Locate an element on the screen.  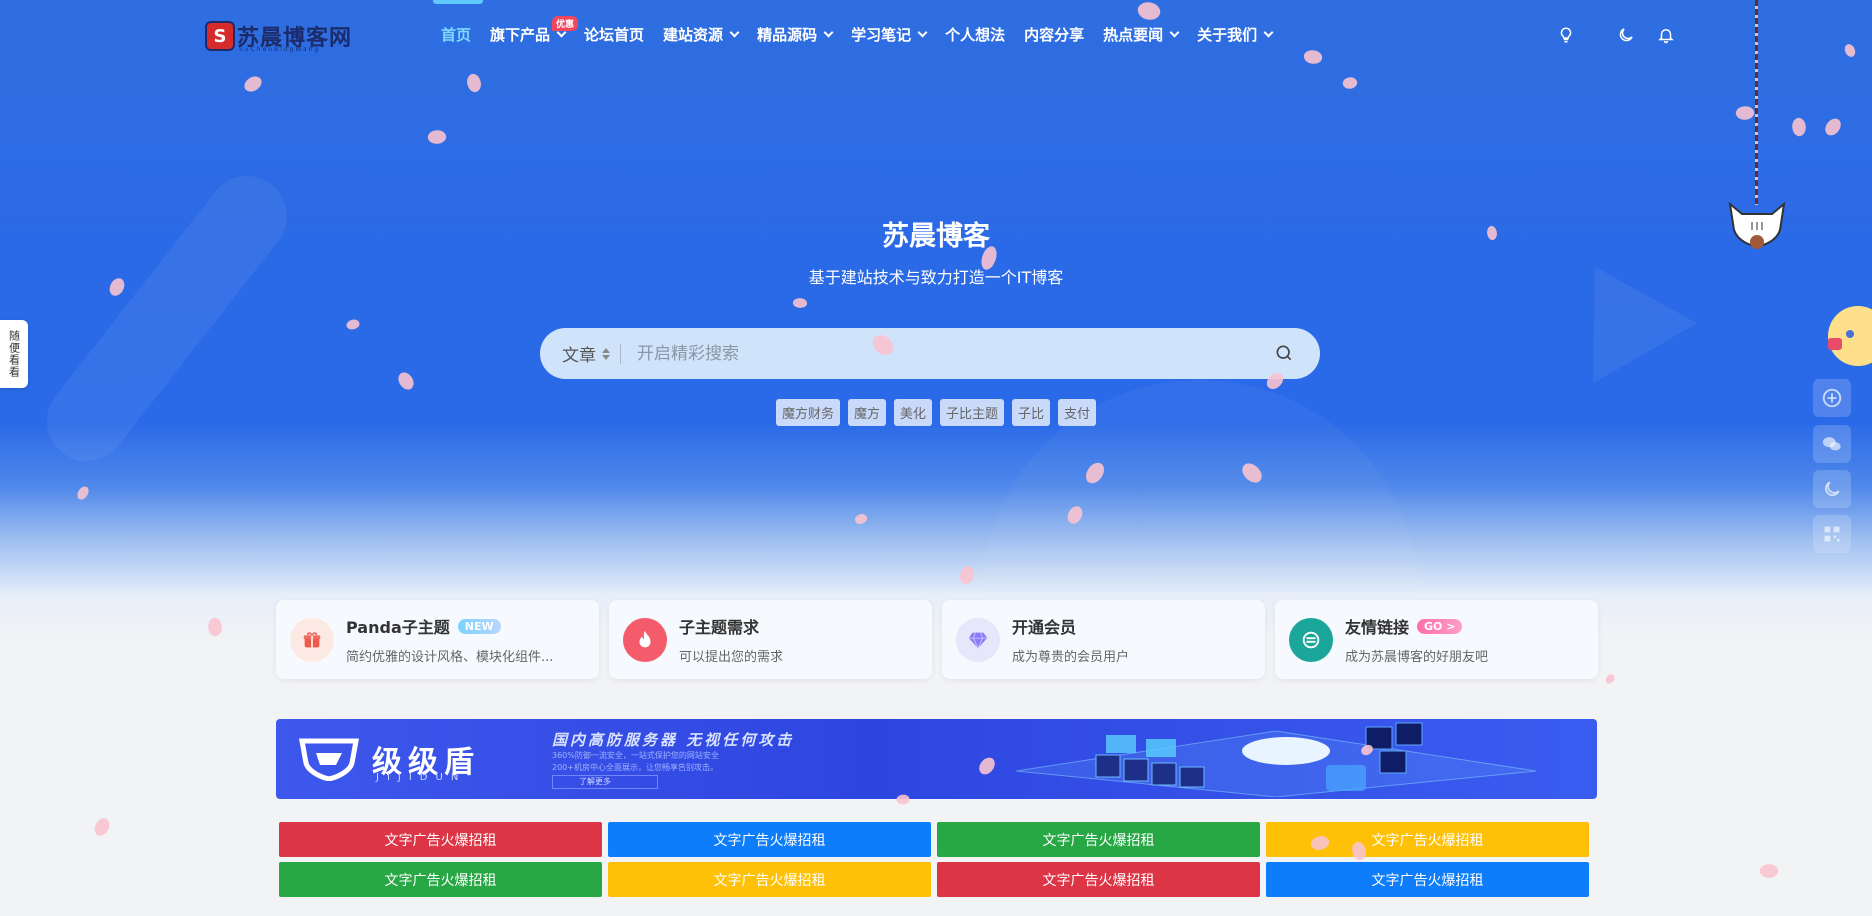
plus-circle-icon is located at coordinates (1832, 398).